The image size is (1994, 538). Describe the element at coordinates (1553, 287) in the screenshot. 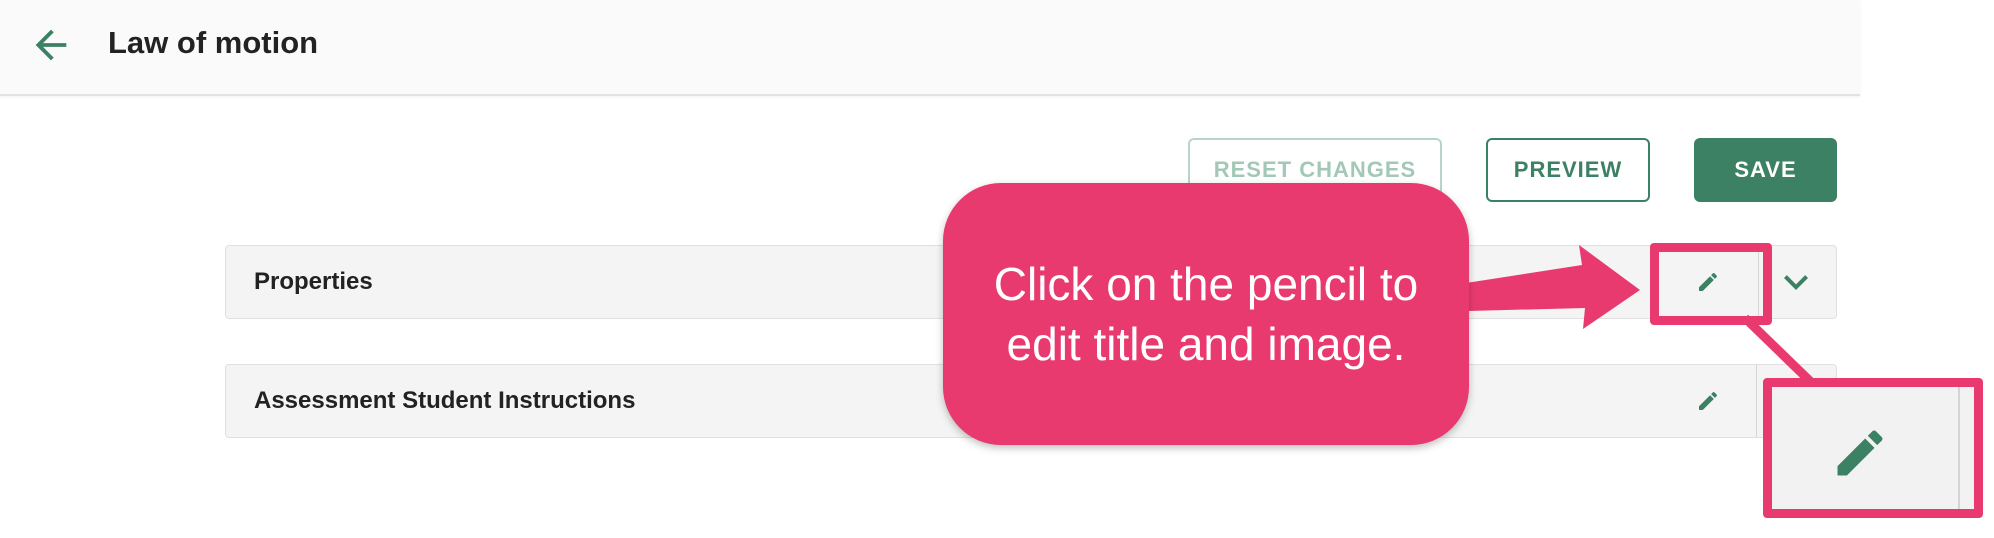

I see `callout-arrow` at that location.